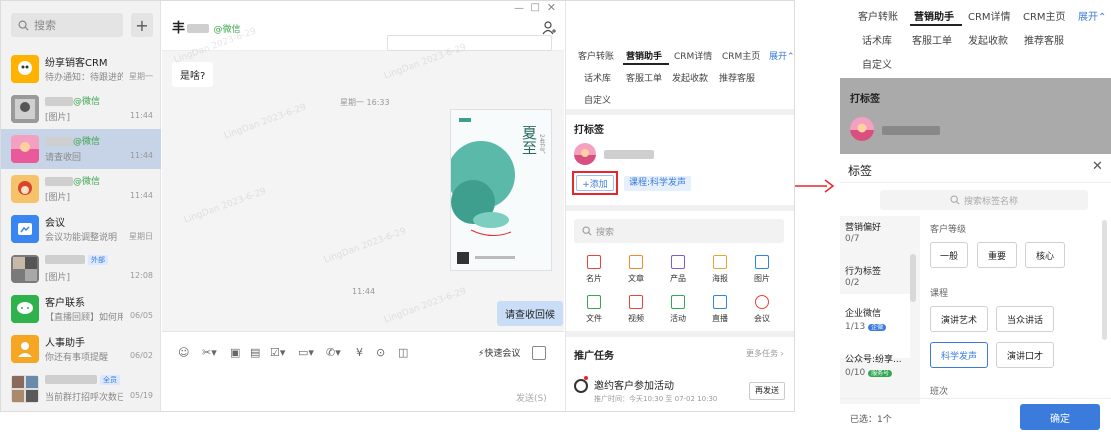 The image size is (1111, 434). I want to click on send-button: 发送(S), so click(531, 397).